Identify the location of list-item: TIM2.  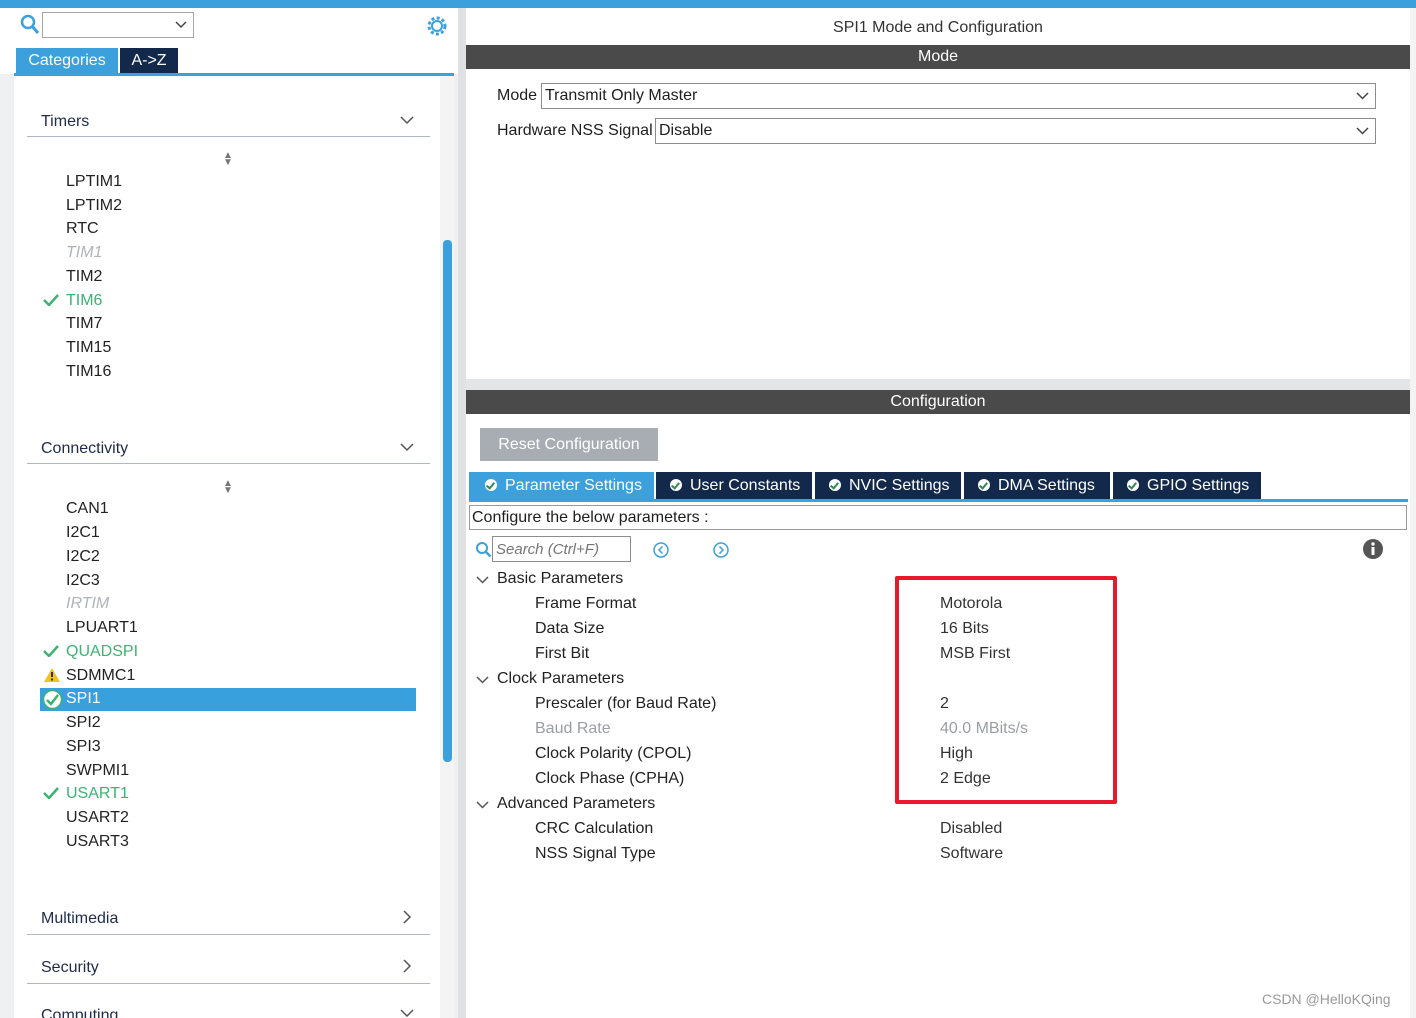
(84, 277).